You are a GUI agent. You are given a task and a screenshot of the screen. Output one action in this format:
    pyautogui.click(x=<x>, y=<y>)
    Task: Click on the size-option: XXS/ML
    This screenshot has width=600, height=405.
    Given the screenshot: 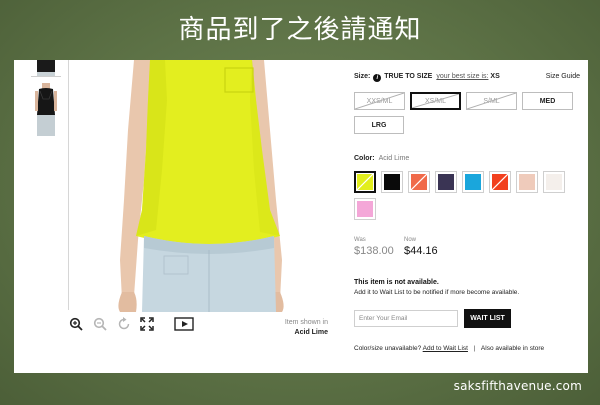 What is the action you would take?
    pyautogui.click(x=379, y=101)
    